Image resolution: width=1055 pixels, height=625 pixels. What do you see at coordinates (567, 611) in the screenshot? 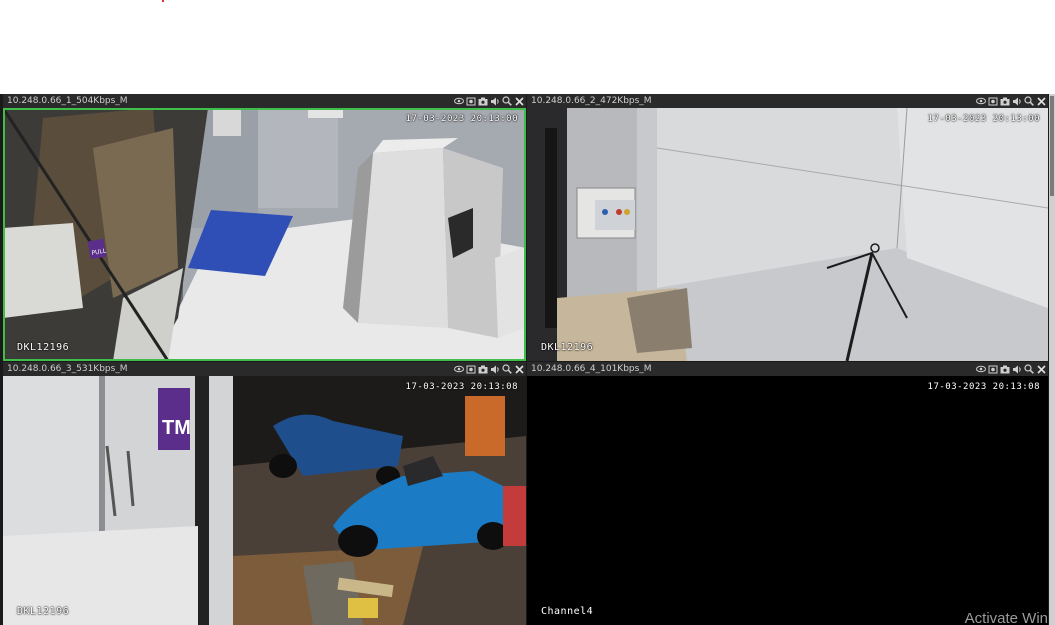
I see `tile-4-camera-label: Channel4` at bounding box center [567, 611].